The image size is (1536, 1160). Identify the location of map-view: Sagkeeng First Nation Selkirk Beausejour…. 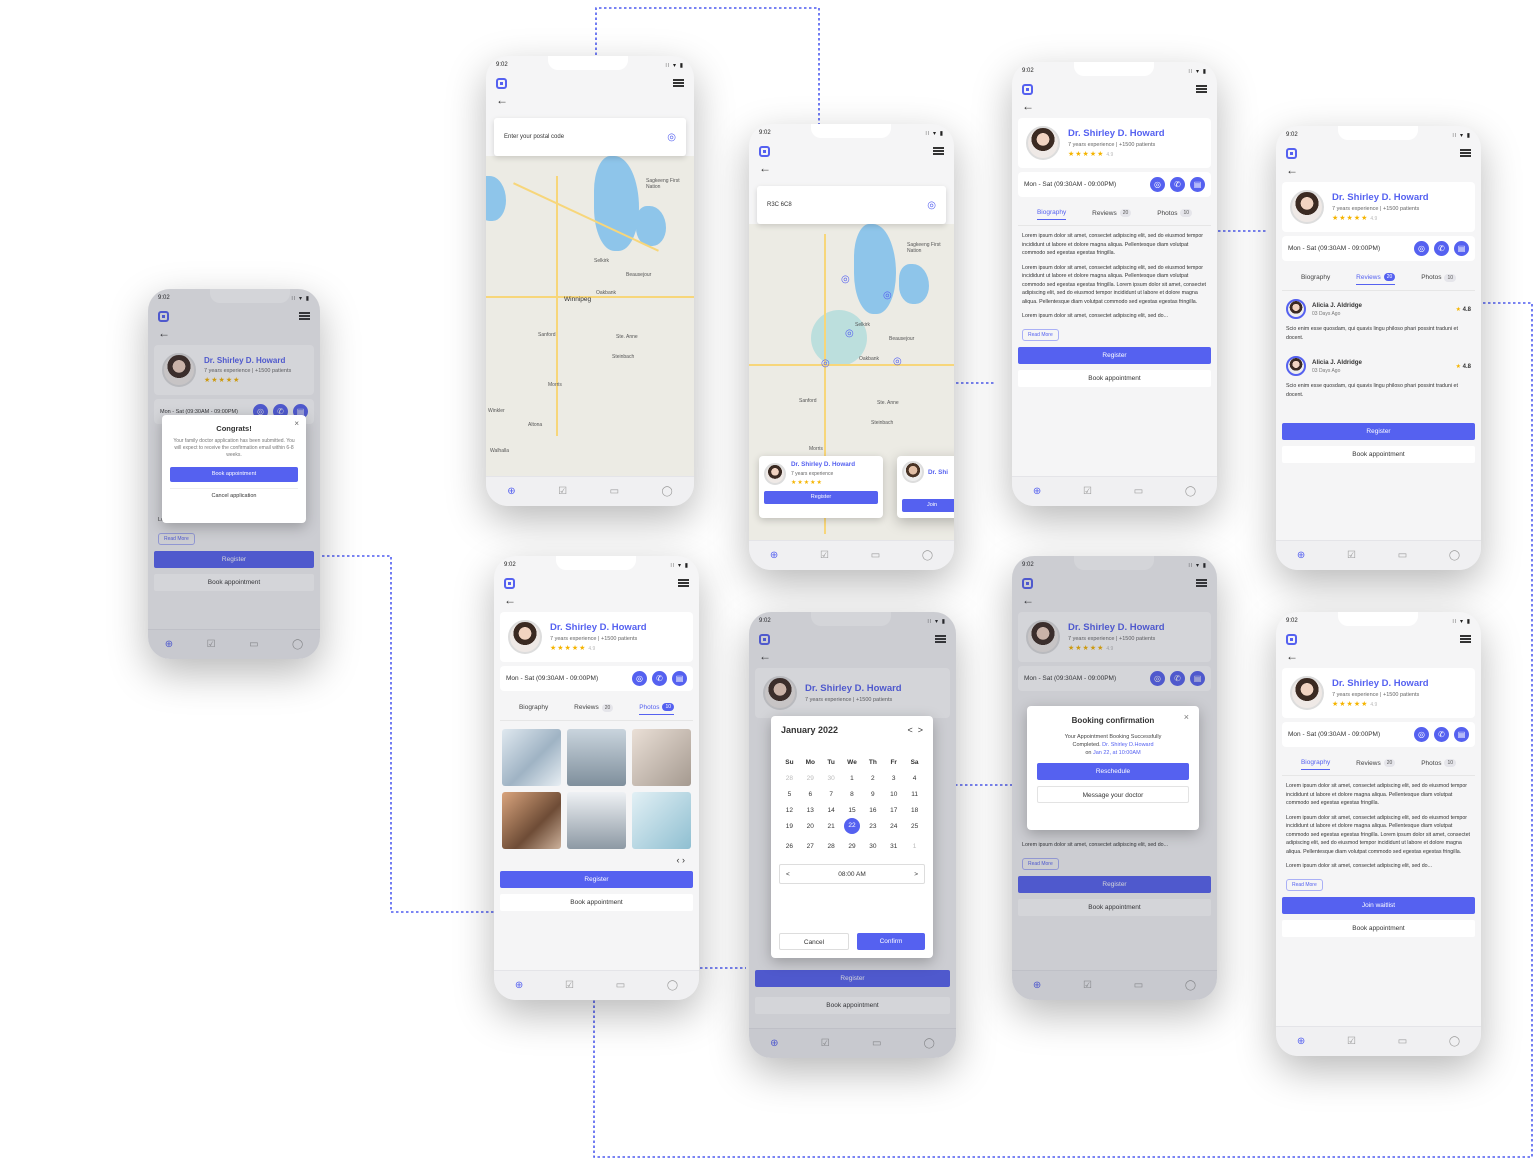
(590, 316).